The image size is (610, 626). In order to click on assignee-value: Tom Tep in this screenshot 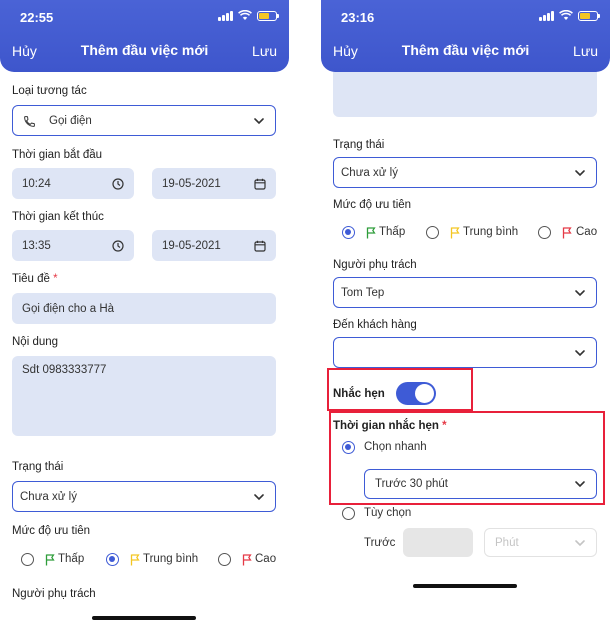, I will do `click(363, 292)`.